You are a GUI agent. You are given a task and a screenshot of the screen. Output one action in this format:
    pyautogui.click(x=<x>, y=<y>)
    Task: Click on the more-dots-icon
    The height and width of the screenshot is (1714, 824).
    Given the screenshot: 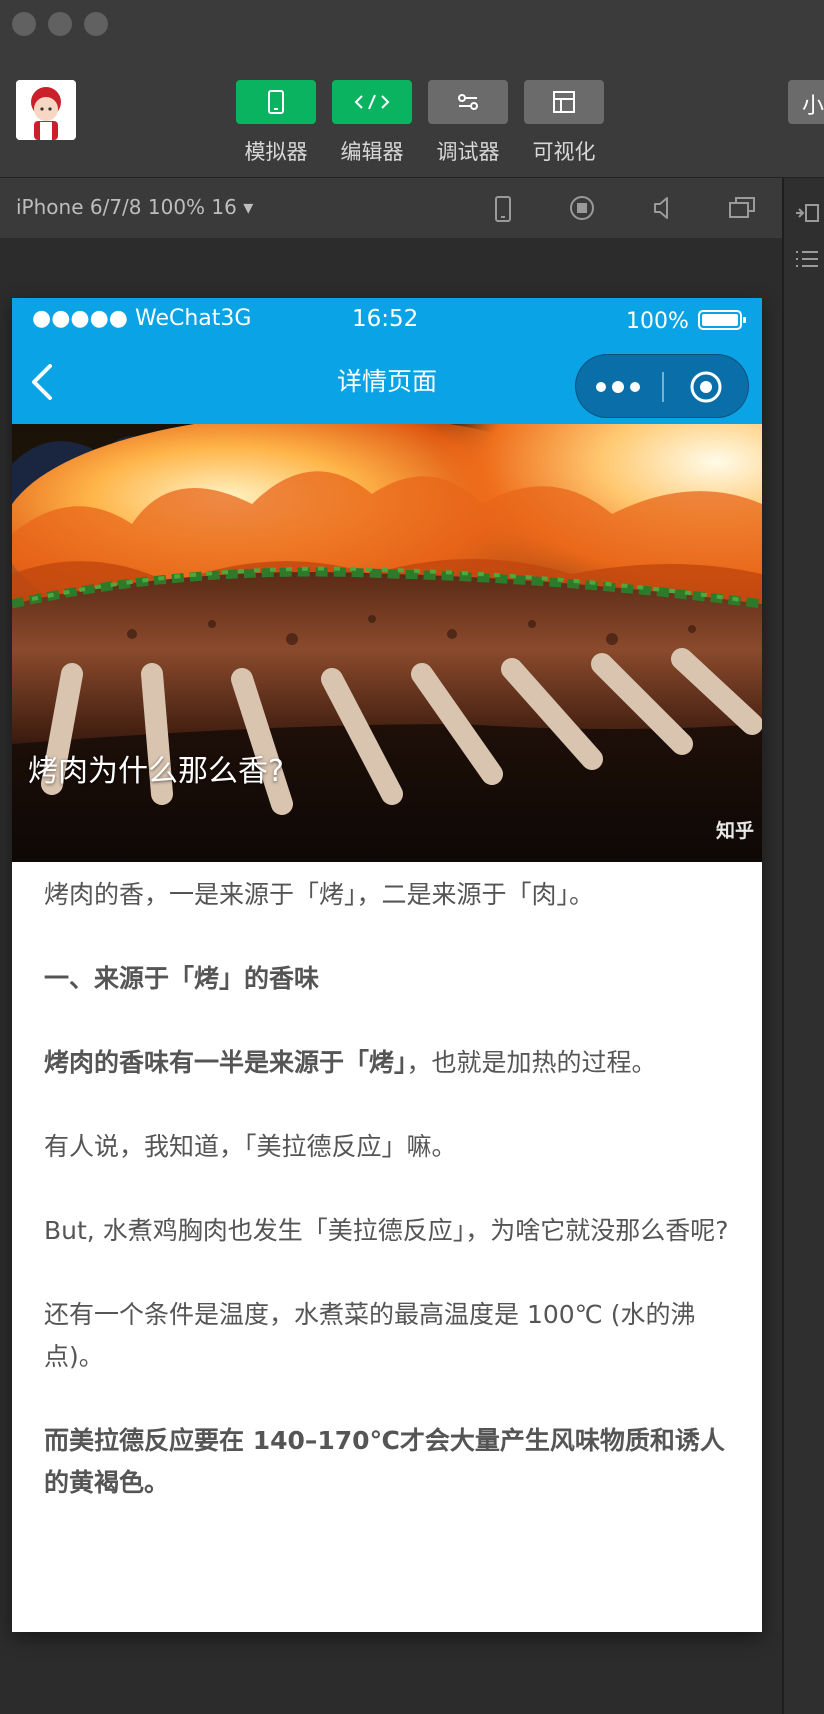 What is the action you would take?
    pyautogui.click(x=619, y=387)
    